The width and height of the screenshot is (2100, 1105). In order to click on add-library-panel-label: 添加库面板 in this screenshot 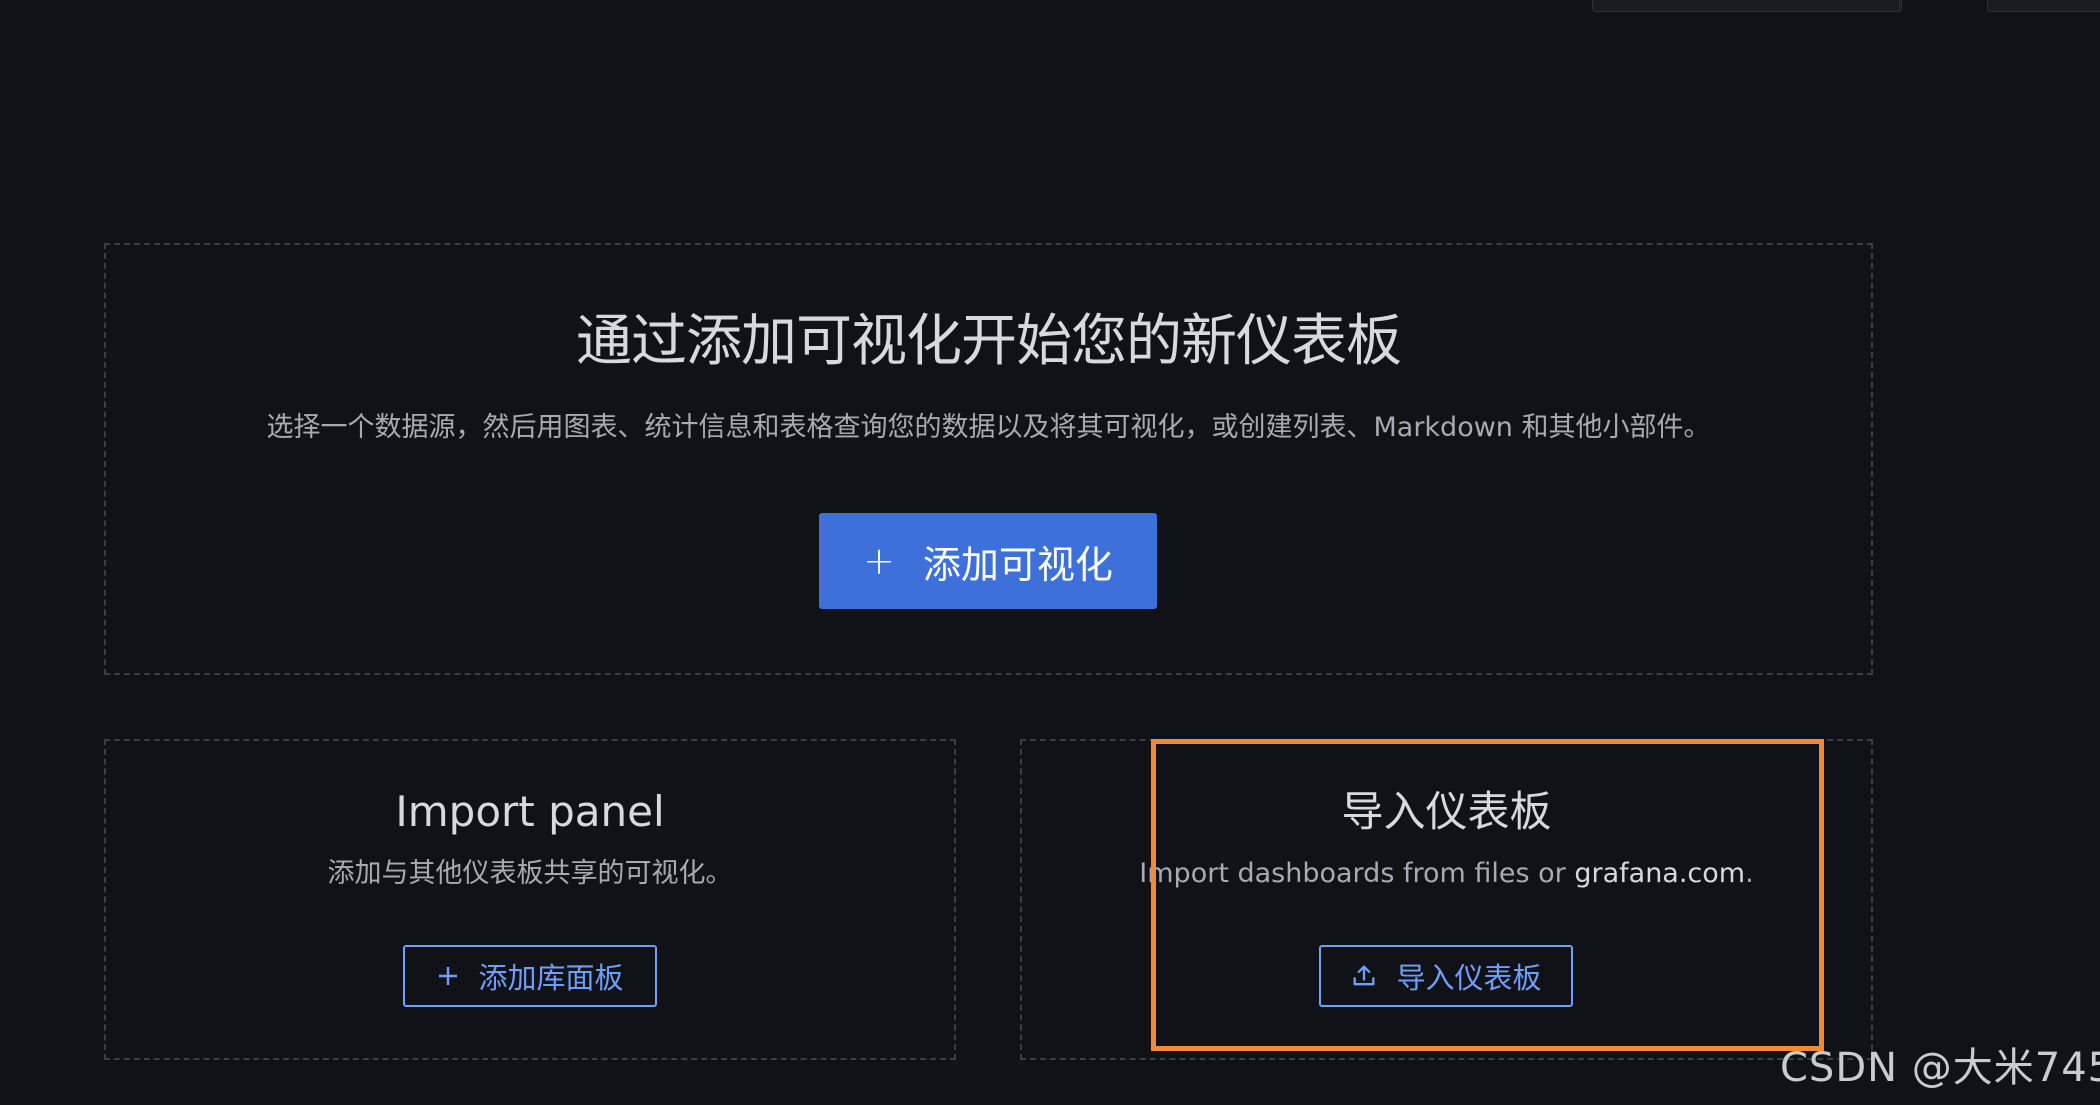, I will do `click(551, 978)`.